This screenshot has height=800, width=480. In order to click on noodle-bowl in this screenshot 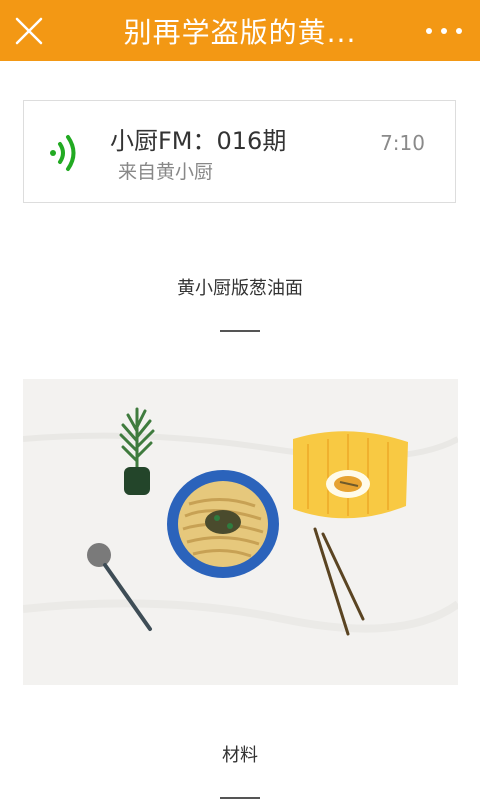, I will do `click(223, 524)`.